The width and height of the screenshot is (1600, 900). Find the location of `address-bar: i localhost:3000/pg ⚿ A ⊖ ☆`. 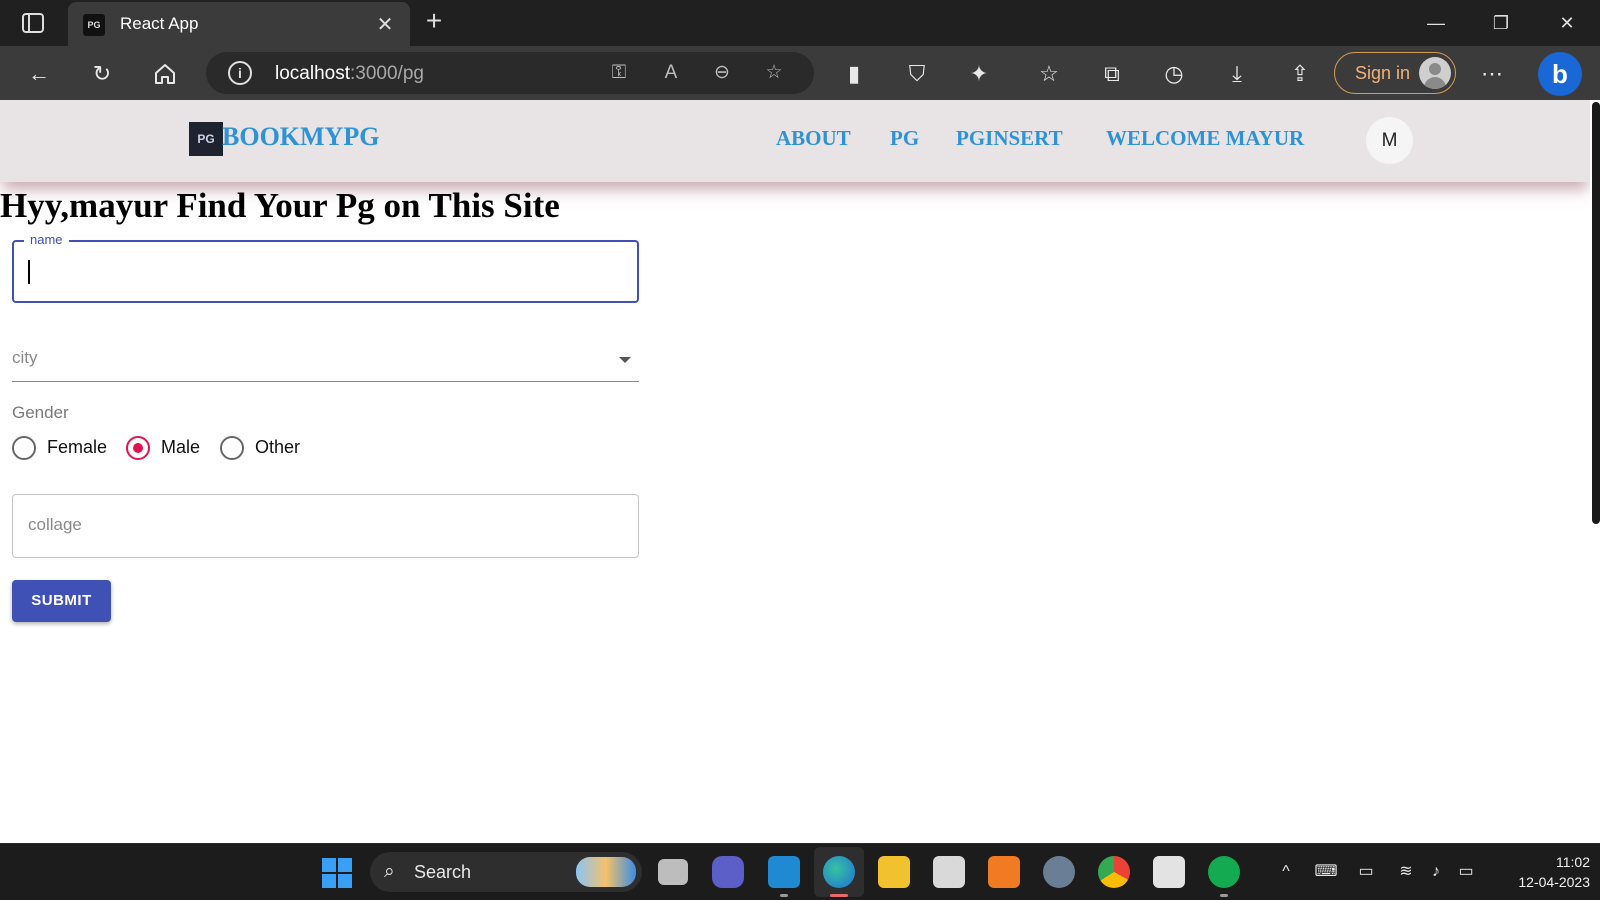

address-bar: i localhost:3000/pg ⚿ A ⊖ ☆ is located at coordinates (510, 73).